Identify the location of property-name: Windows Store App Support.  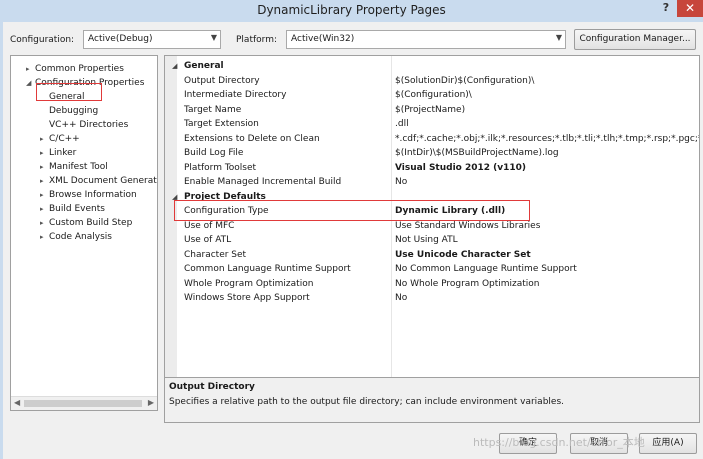
(247, 298).